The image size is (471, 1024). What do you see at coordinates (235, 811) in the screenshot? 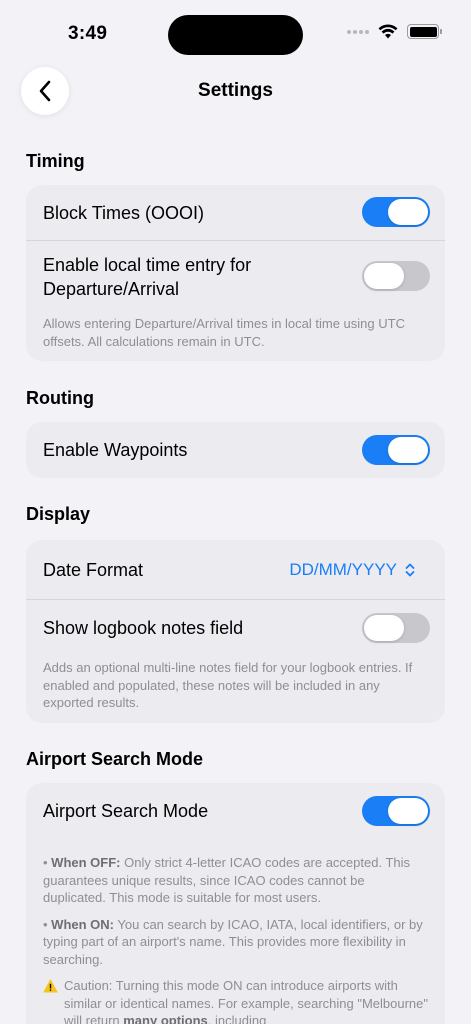
I see `airport-search-row: Airport Search Mode` at bounding box center [235, 811].